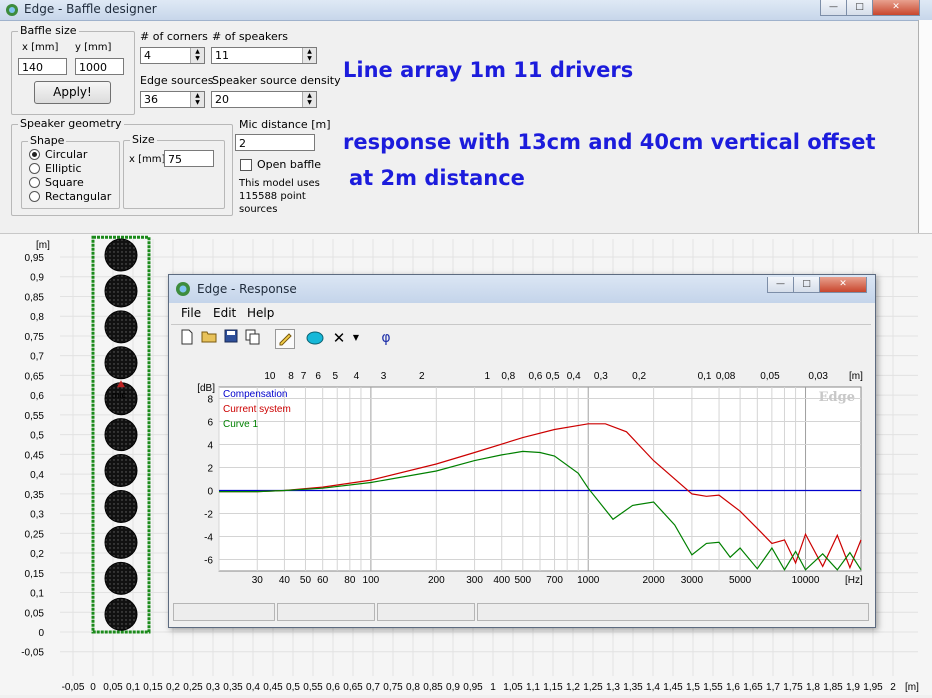 Image resolution: width=932 pixels, height=698 pixels. Describe the element at coordinates (521, 324) in the screenshot. I see `toolbar-separator` at that location.